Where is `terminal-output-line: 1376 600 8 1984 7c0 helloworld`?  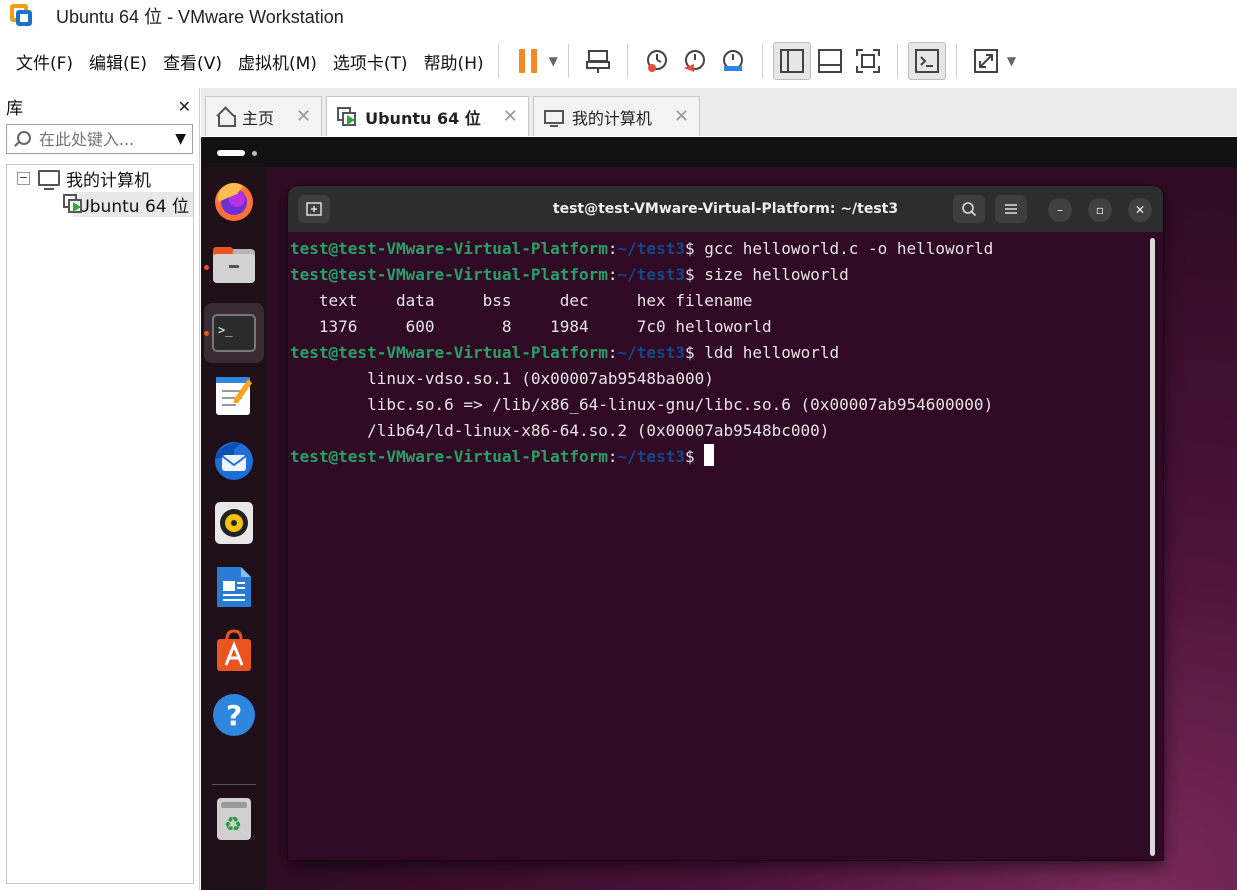 terminal-output-line: 1376 600 8 1984 7c0 helloworld is located at coordinates (531, 326).